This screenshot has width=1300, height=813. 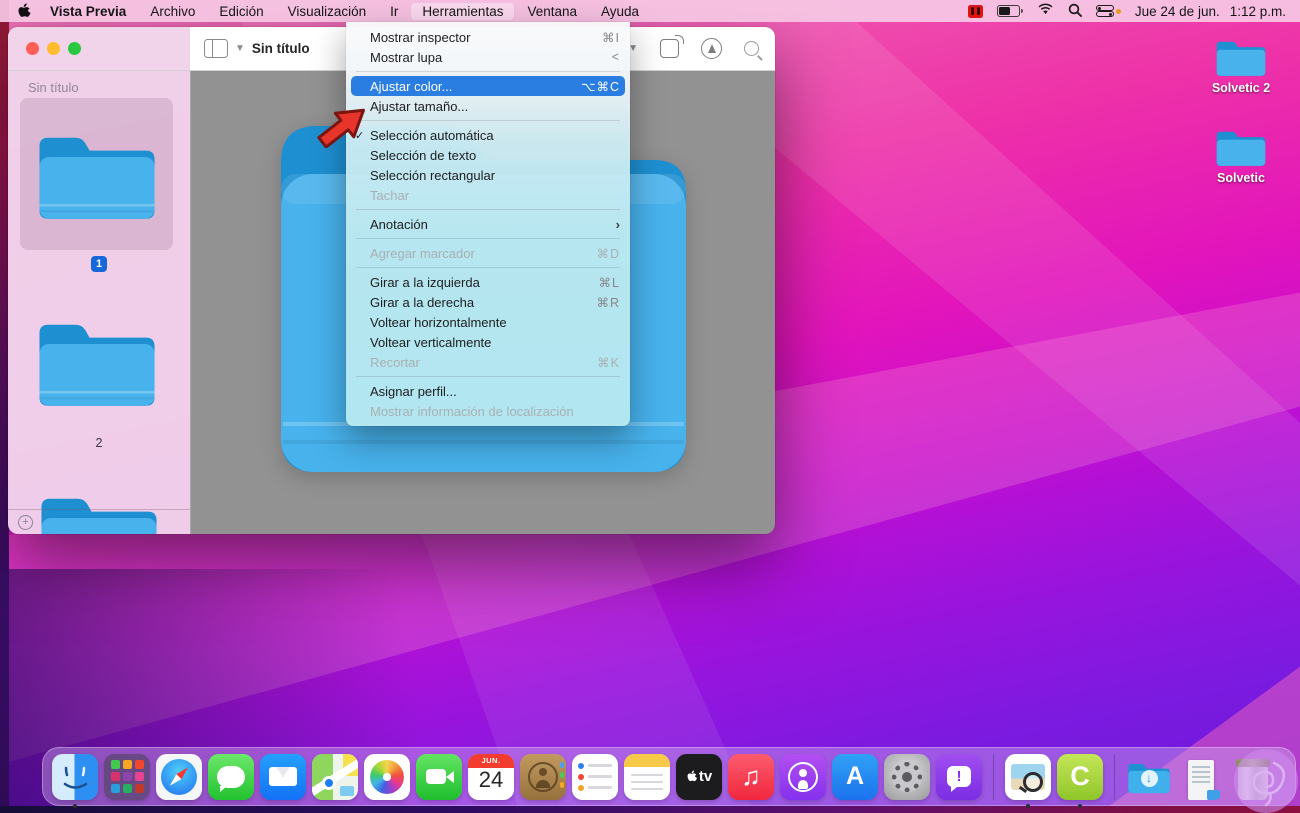 What do you see at coordinates (439, 776) in the screenshot?
I see `dock-facetime` at bounding box center [439, 776].